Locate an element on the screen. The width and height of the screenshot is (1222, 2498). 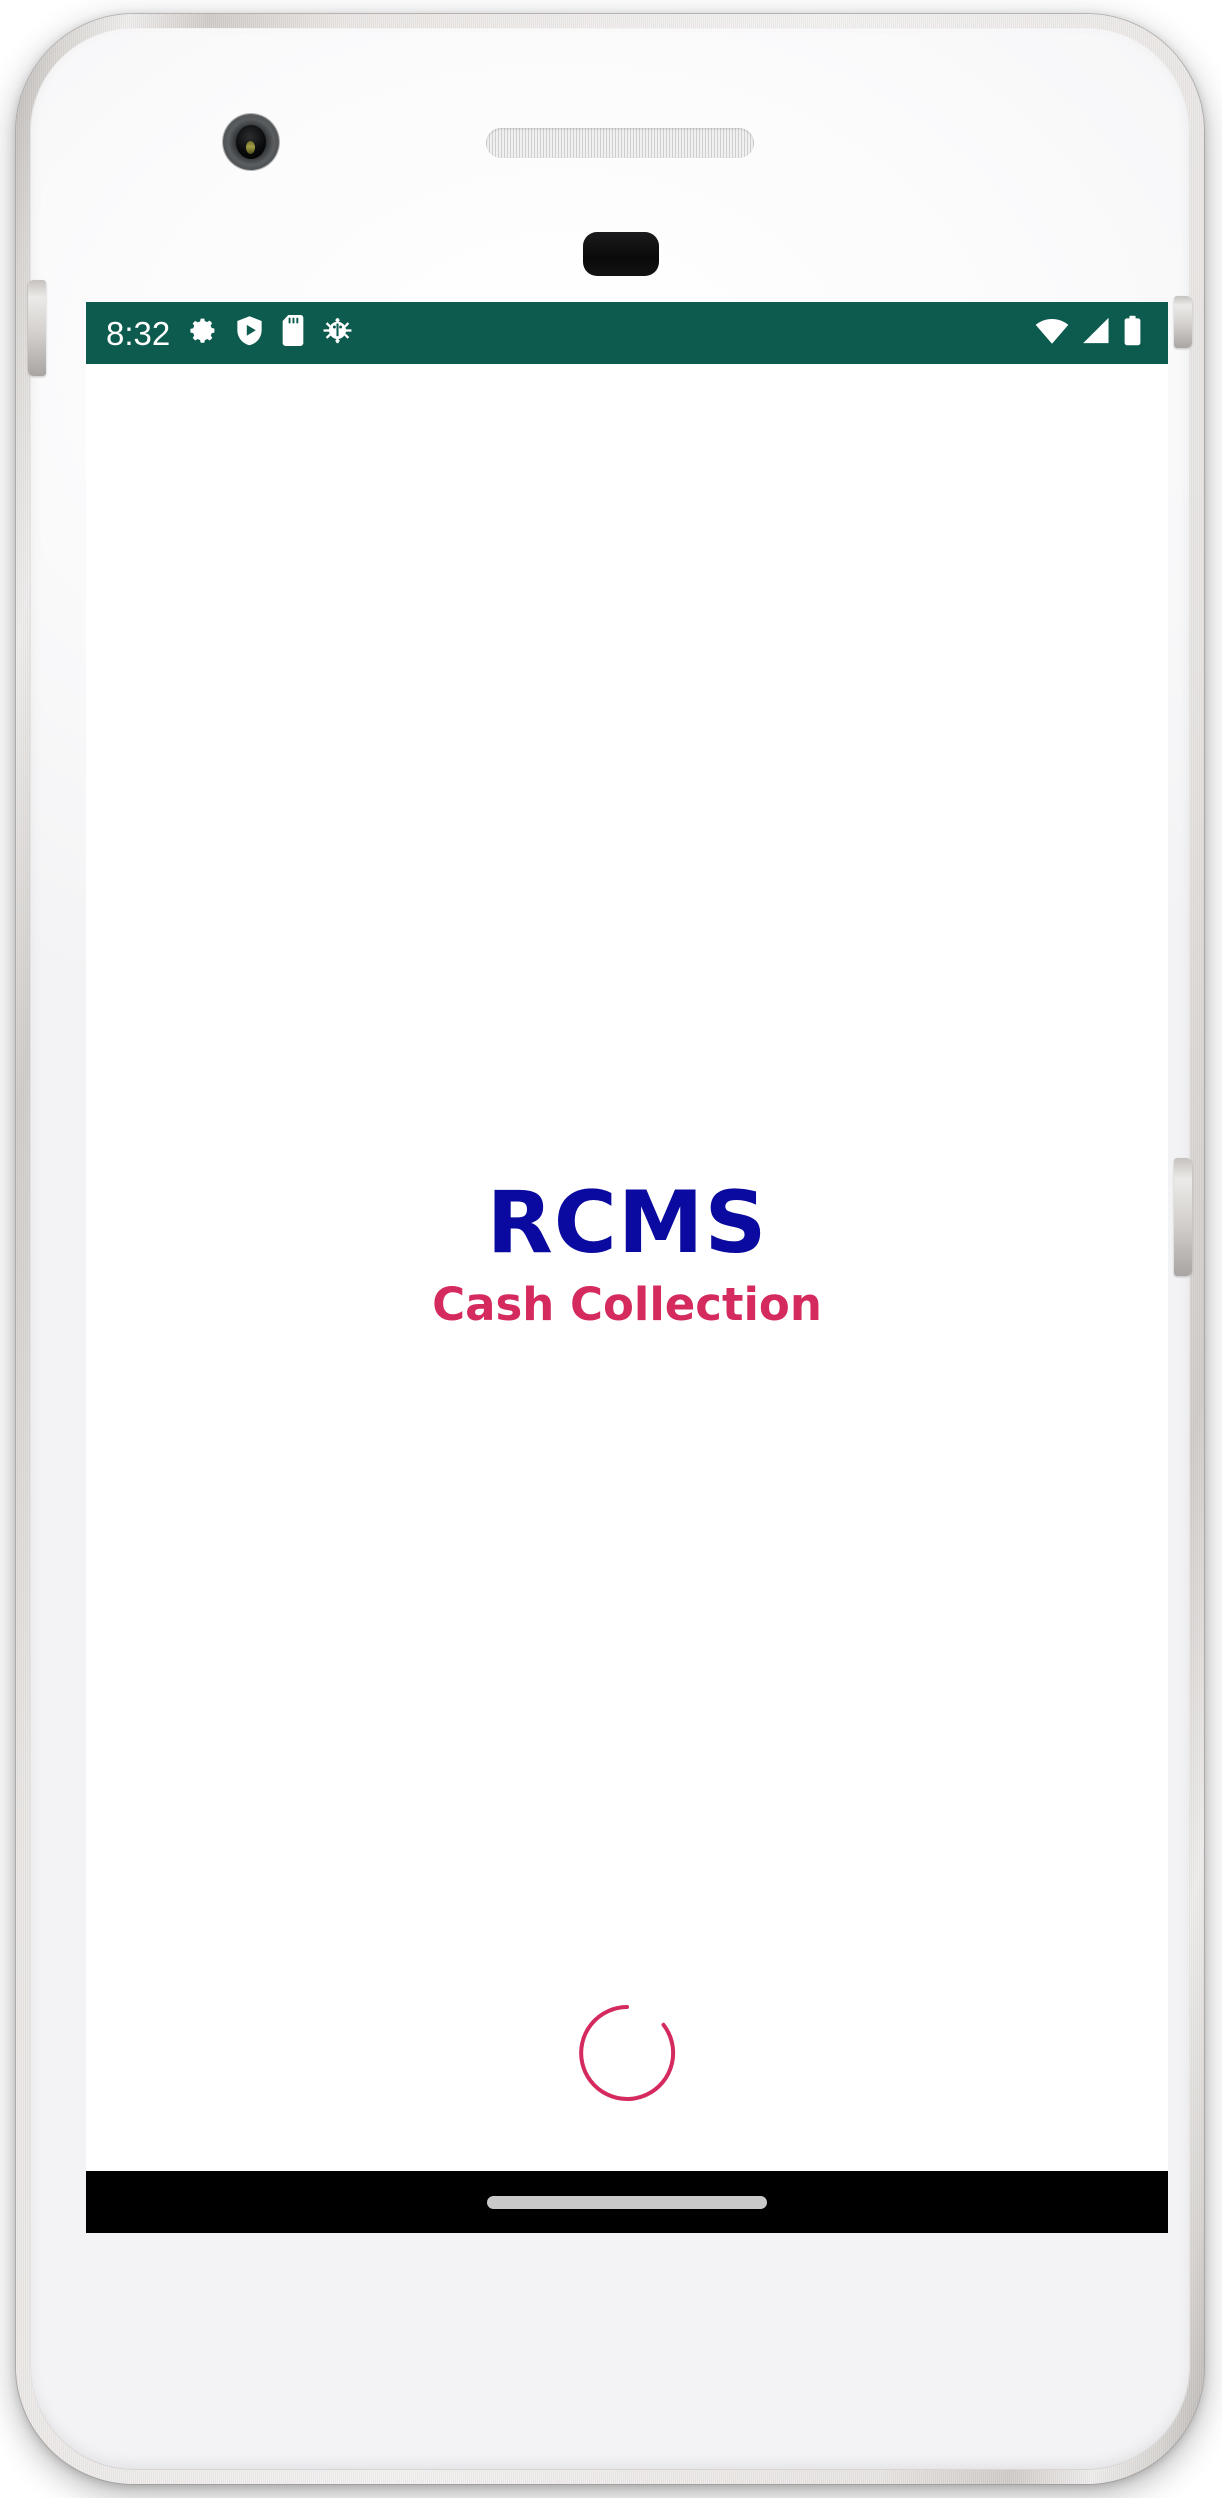
play-protect-shield-icon is located at coordinates (249, 333).